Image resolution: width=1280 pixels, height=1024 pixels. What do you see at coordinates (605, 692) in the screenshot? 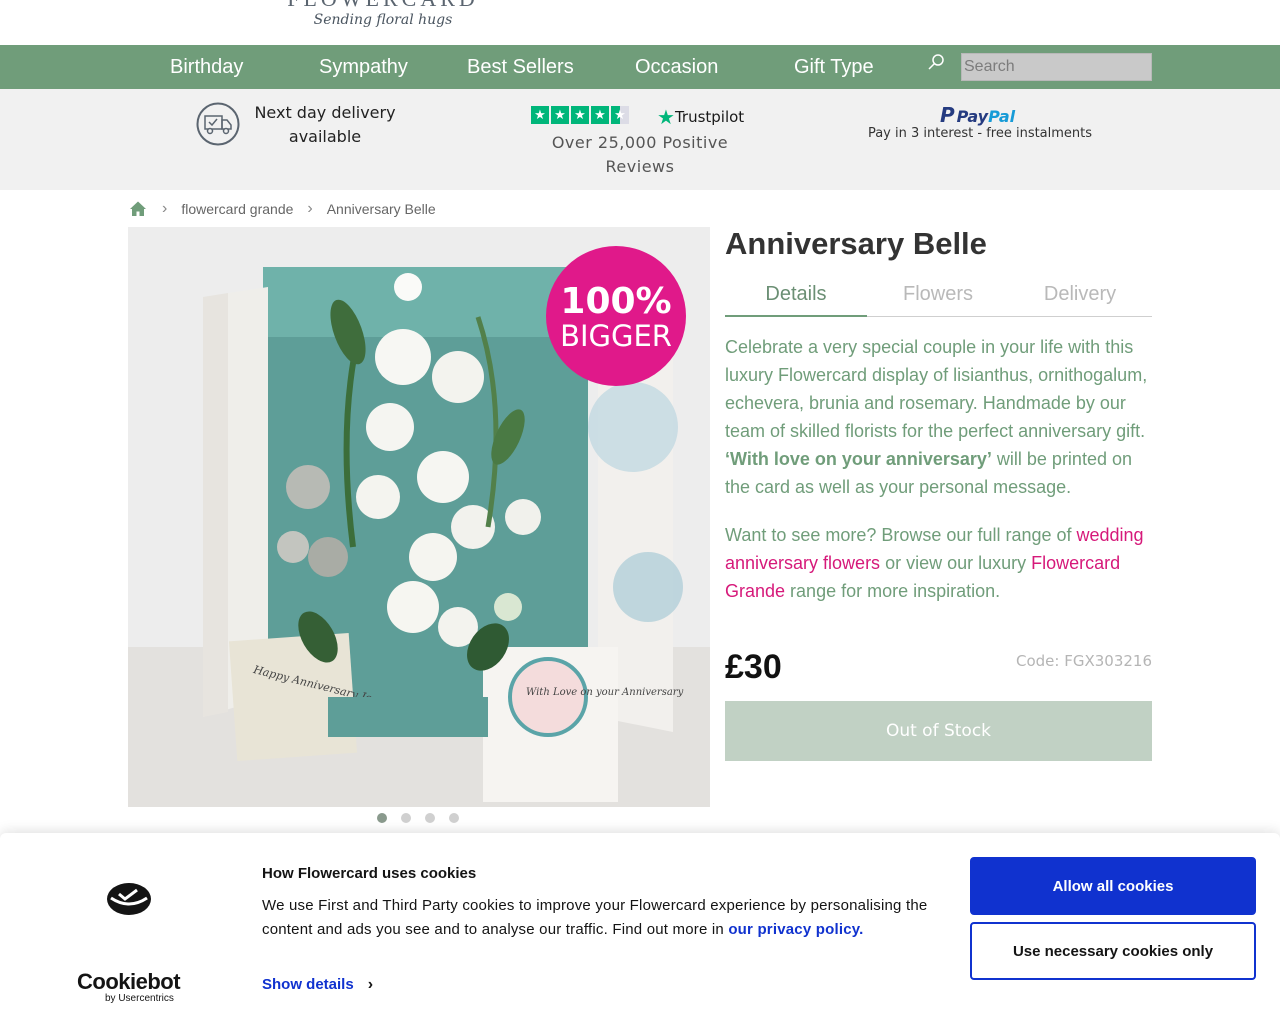
I see `card-stamp: With Love on your Anniversary` at bounding box center [605, 692].